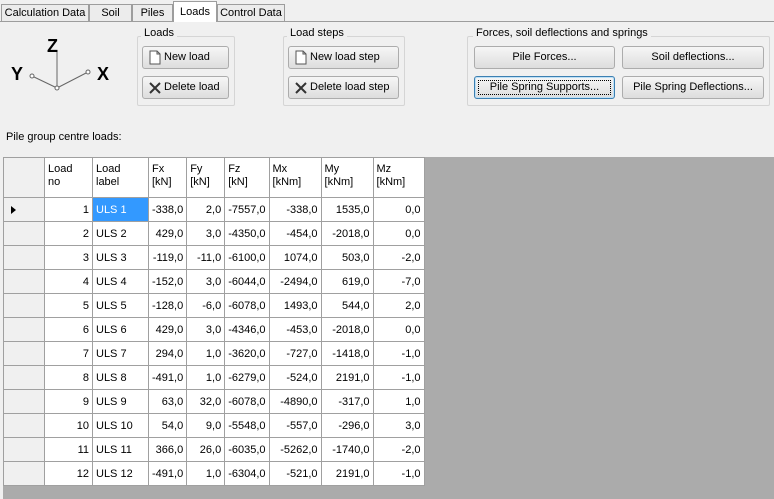 The width and height of the screenshot is (774, 499). Describe the element at coordinates (247, 209) in the screenshot. I see `grid-cell: -7557,0` at that location.